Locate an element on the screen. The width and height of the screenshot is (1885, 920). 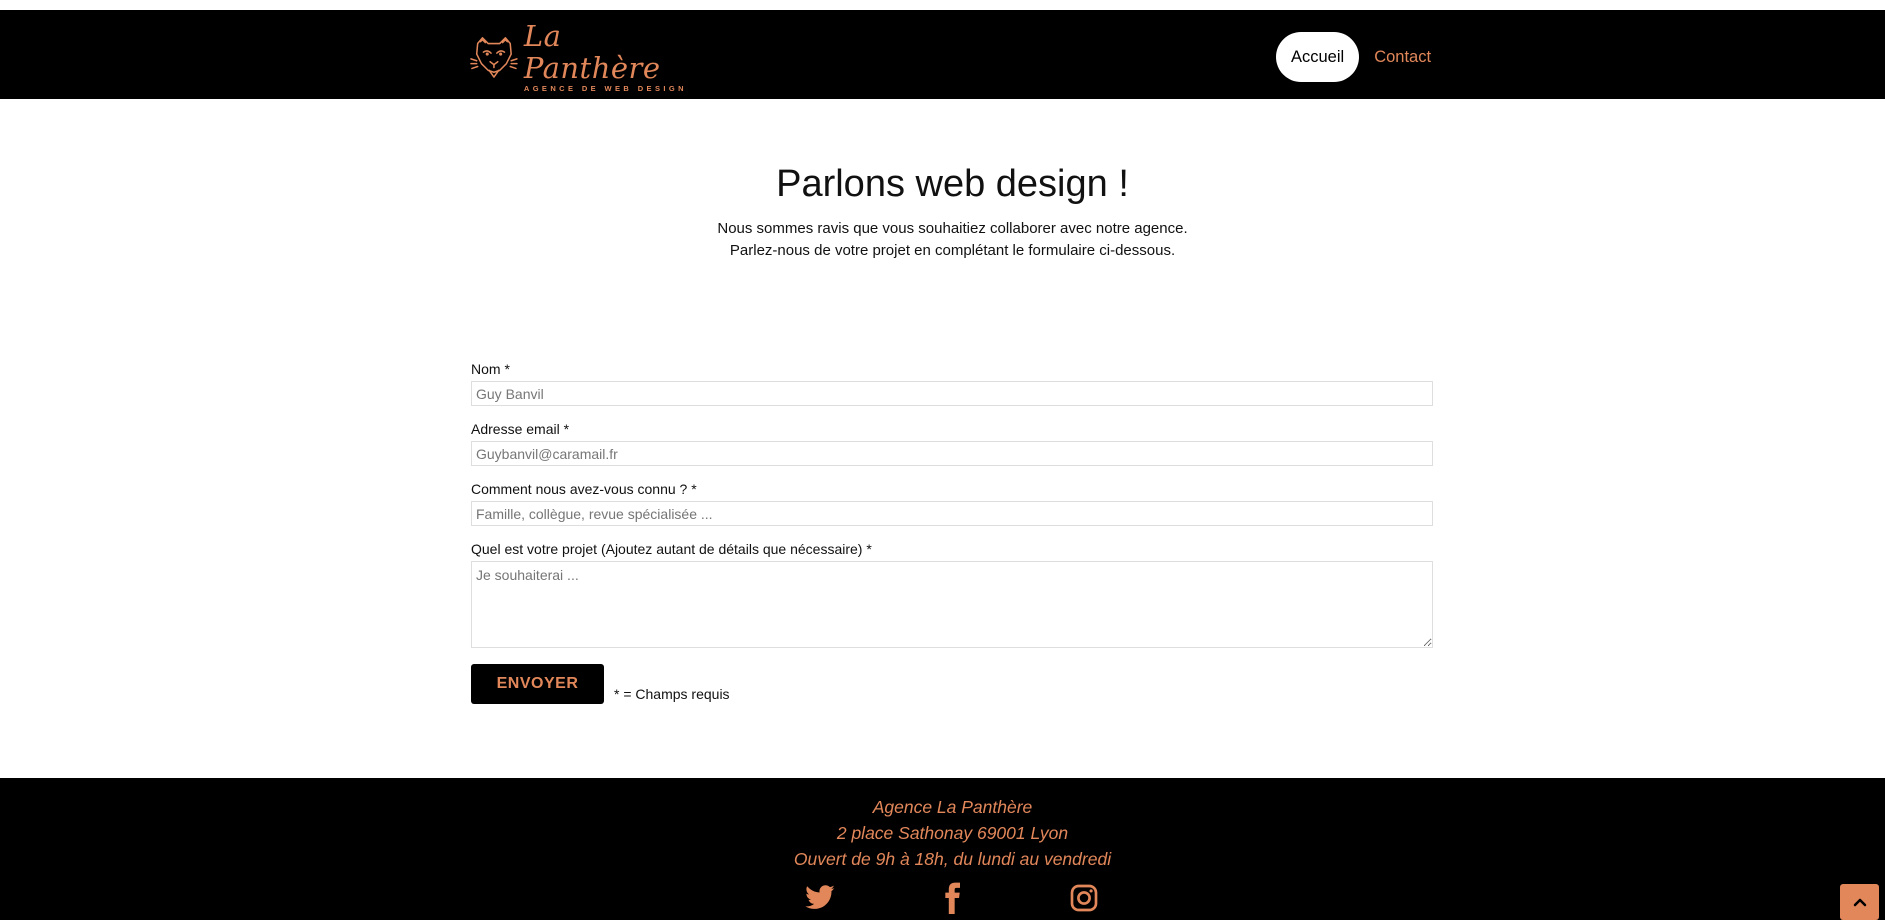
email-label: Adresse email * is located at coordinates (520, 429).